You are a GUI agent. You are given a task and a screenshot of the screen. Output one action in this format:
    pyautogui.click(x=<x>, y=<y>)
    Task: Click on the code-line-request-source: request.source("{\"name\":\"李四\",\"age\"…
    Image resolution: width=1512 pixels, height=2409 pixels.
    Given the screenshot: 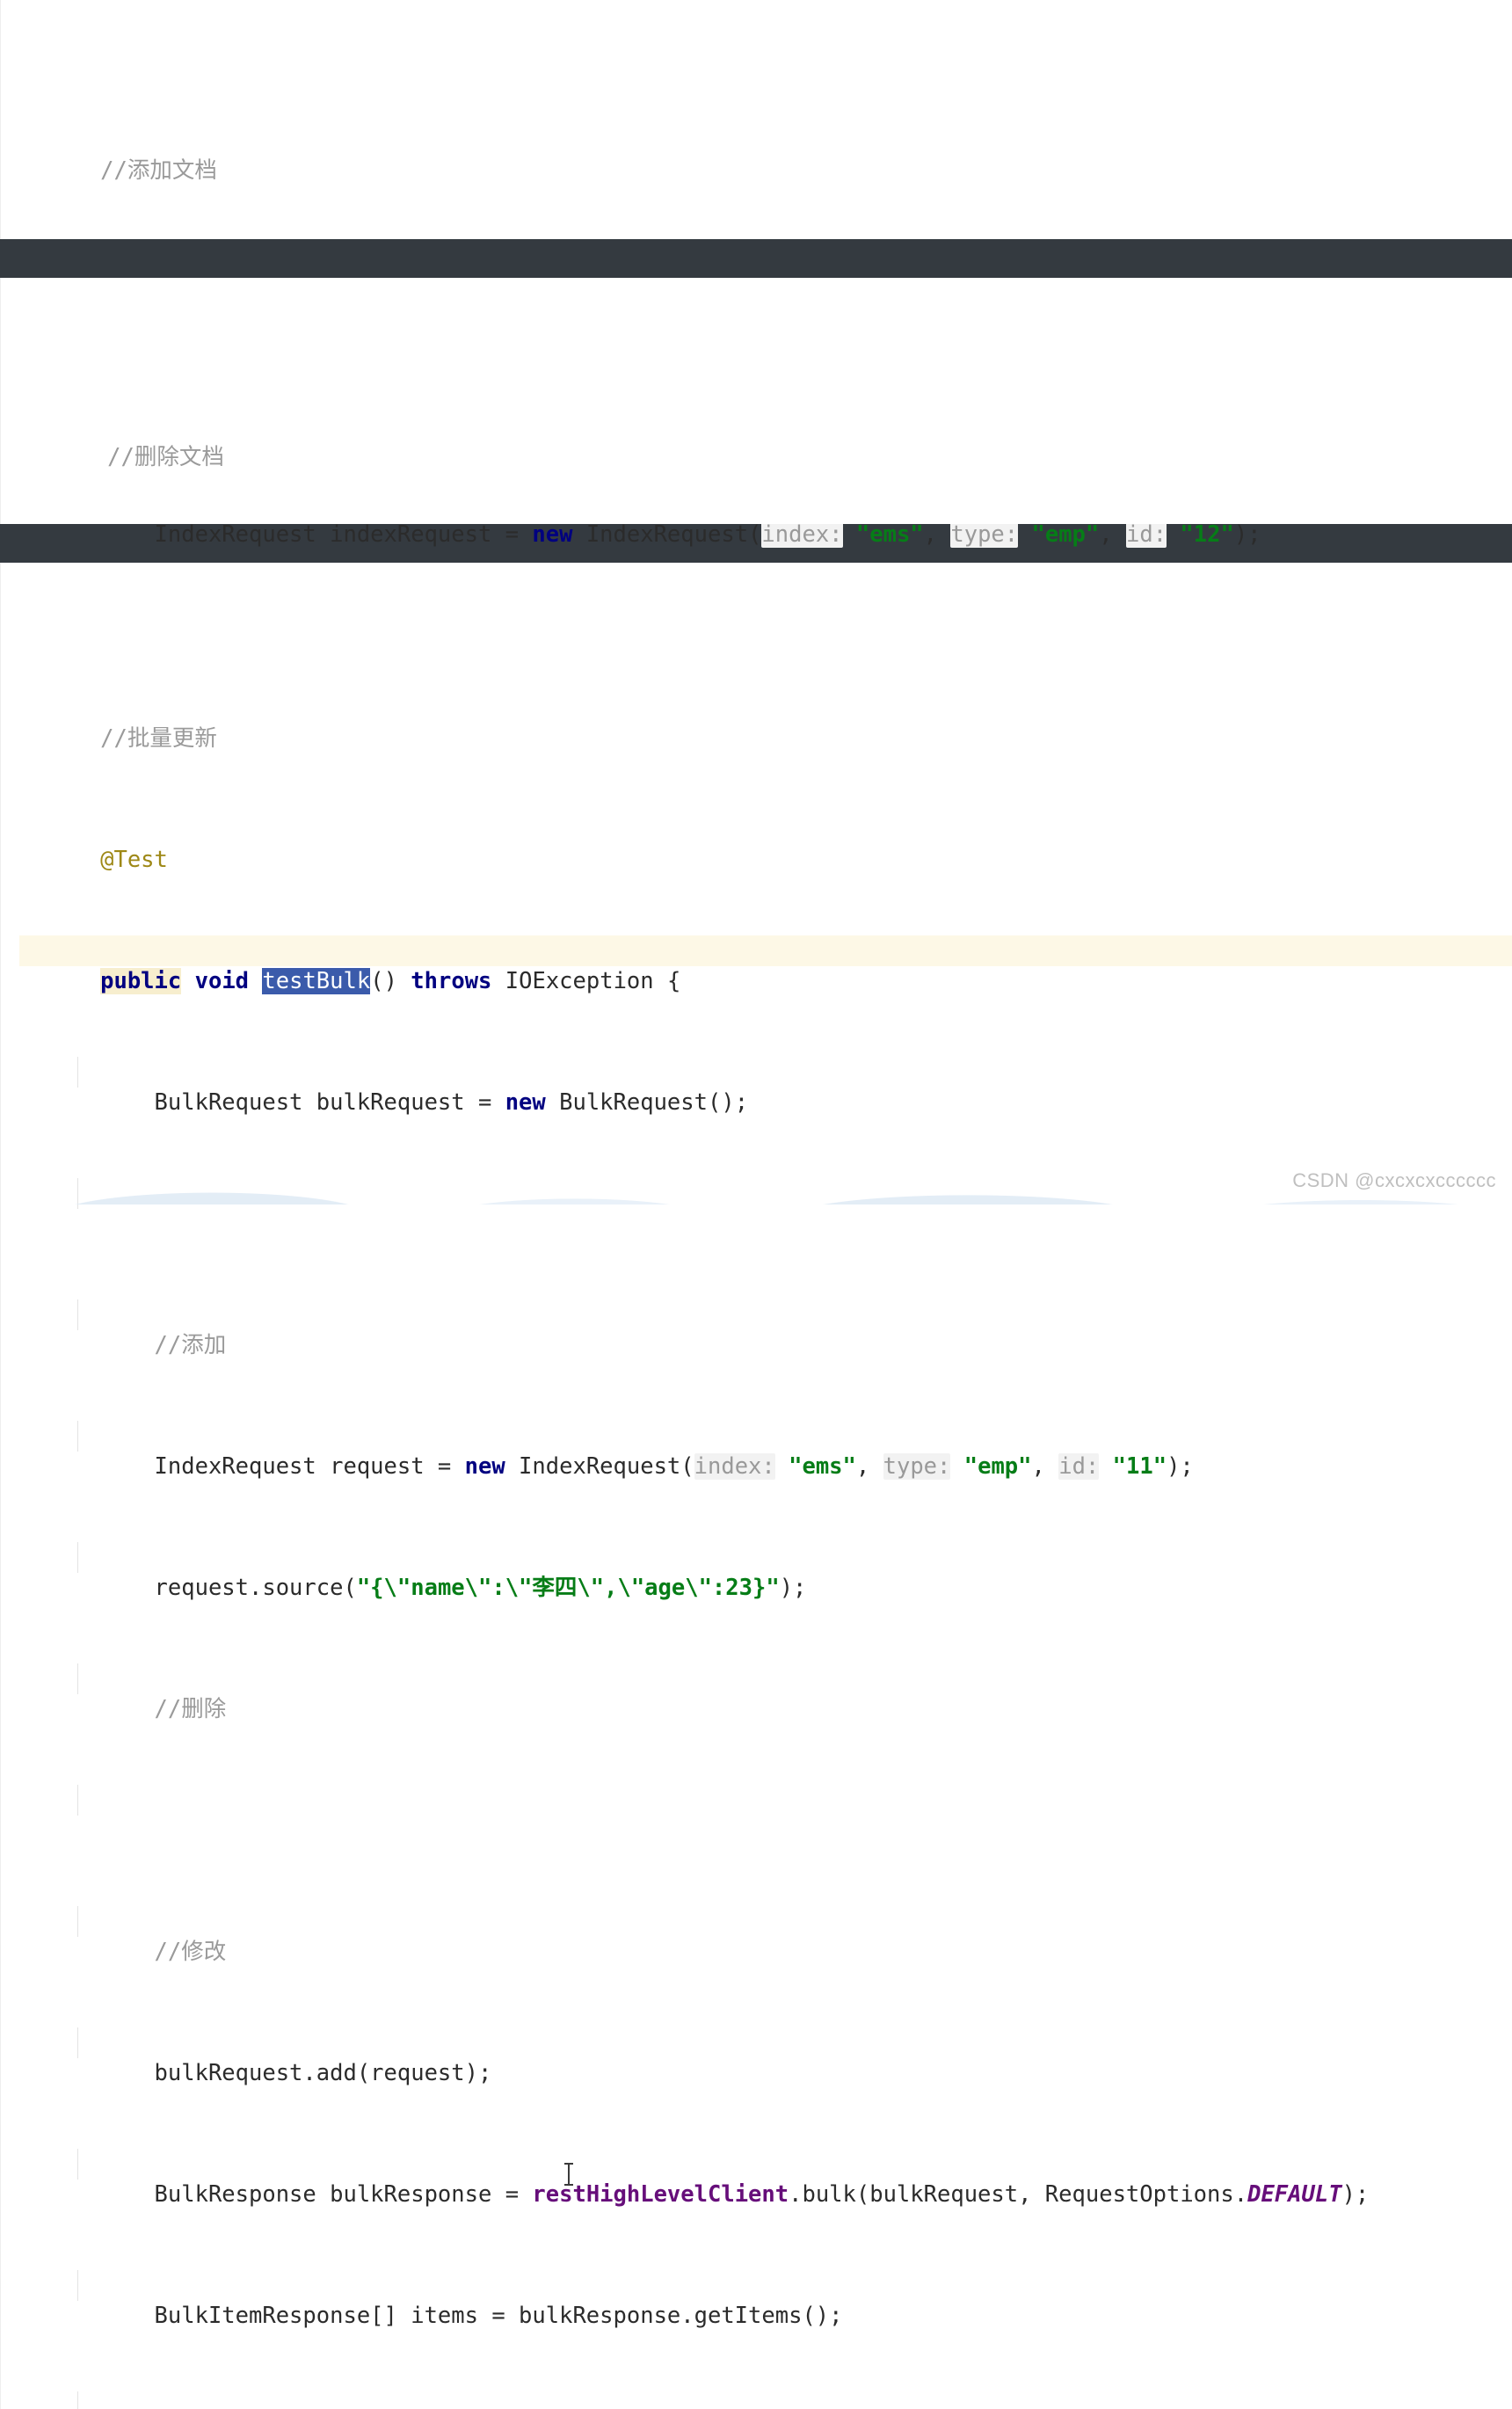 What is the action you would take?
    pyautogui.click(x=766, y=1571)
    